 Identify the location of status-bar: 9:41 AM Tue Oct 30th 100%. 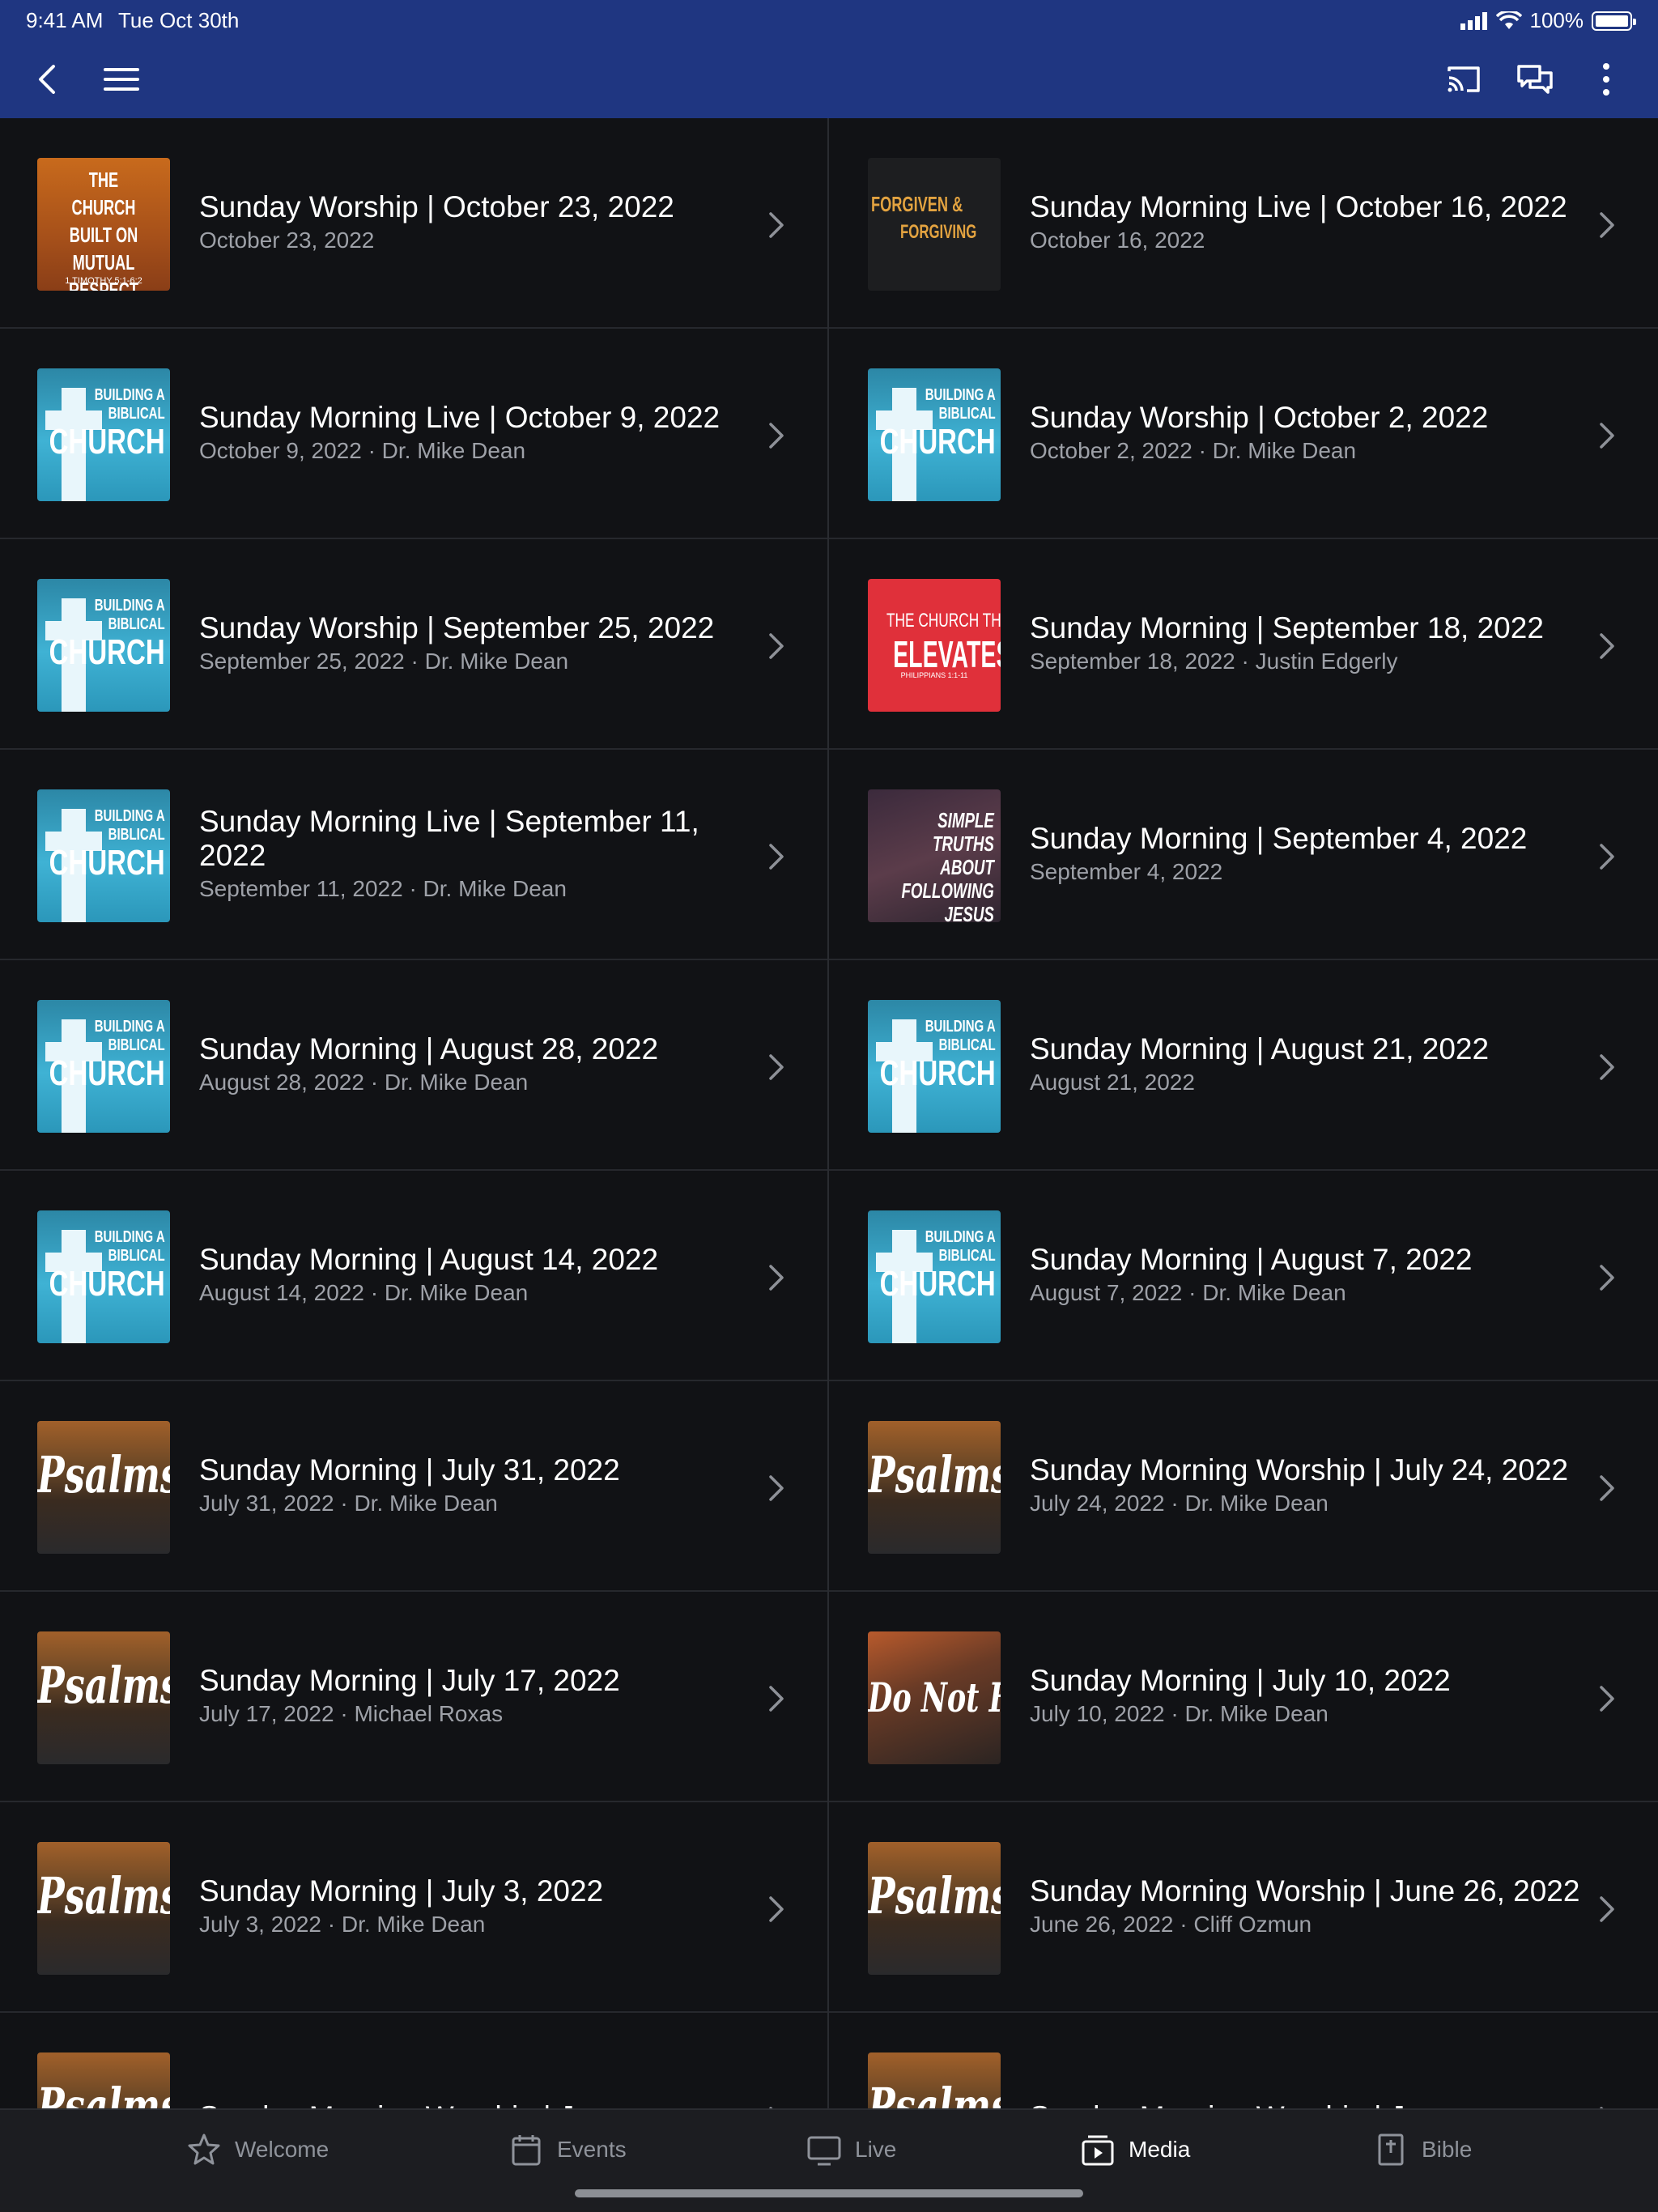
(831, 20).